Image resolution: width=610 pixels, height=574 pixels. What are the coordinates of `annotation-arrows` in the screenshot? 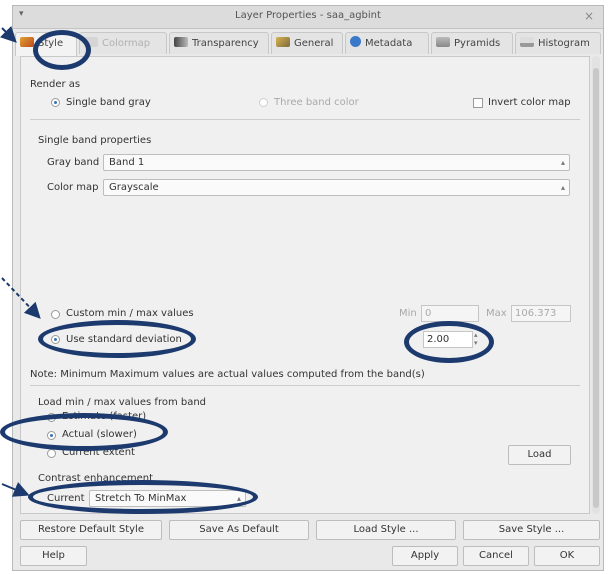 It's located at (20, 261).